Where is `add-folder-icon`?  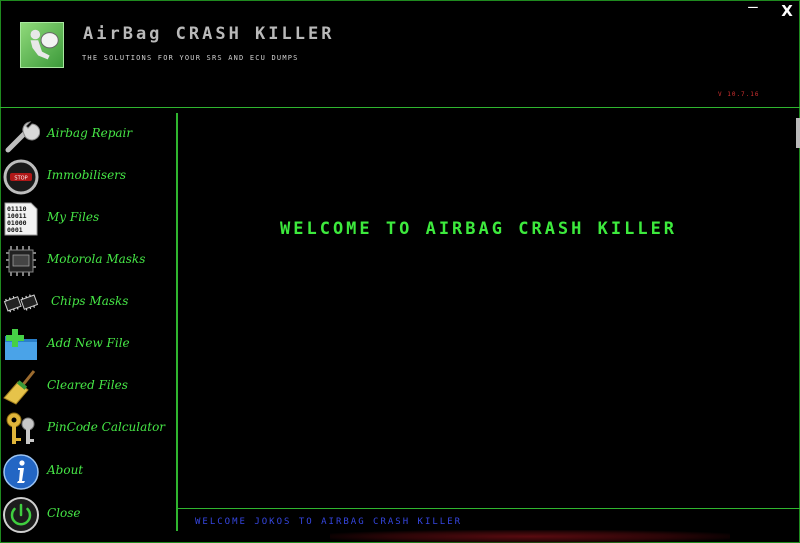
add-folder-icon is located at coordinates (21, 345).